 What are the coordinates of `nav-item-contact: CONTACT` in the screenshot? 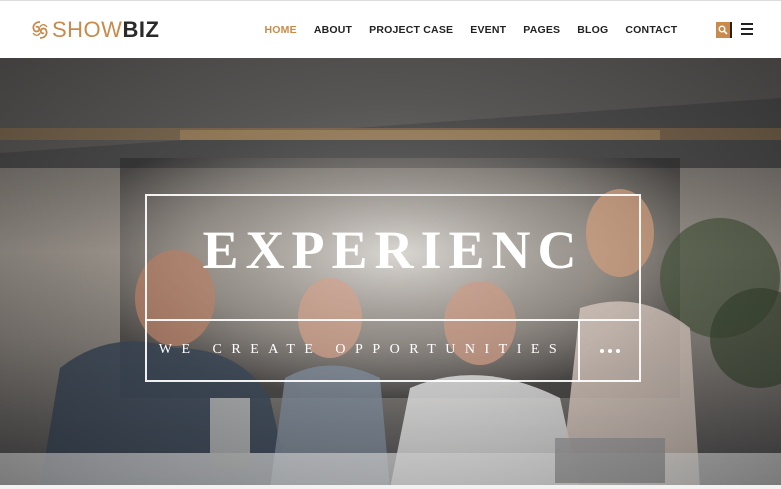 It's located at (651, 30).